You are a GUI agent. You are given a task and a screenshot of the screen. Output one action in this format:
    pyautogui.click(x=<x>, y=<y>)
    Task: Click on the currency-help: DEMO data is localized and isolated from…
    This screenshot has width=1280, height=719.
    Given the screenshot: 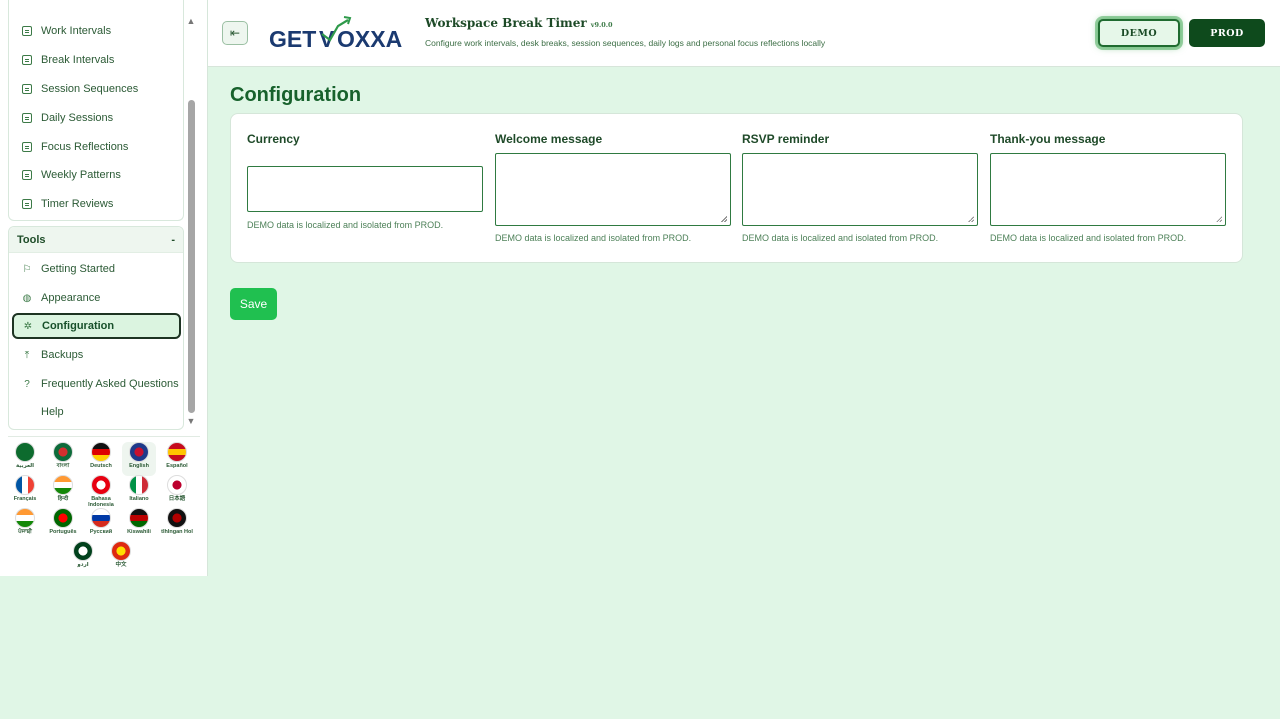 What is the action you would take?
    pyautogui.click(x=345, y=225)
    